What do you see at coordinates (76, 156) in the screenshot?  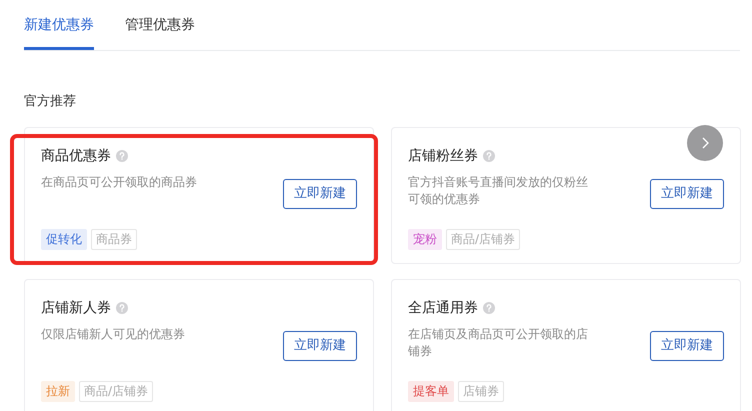 I see `card-title: 商品优惠券` at bounding box center [76, 156].